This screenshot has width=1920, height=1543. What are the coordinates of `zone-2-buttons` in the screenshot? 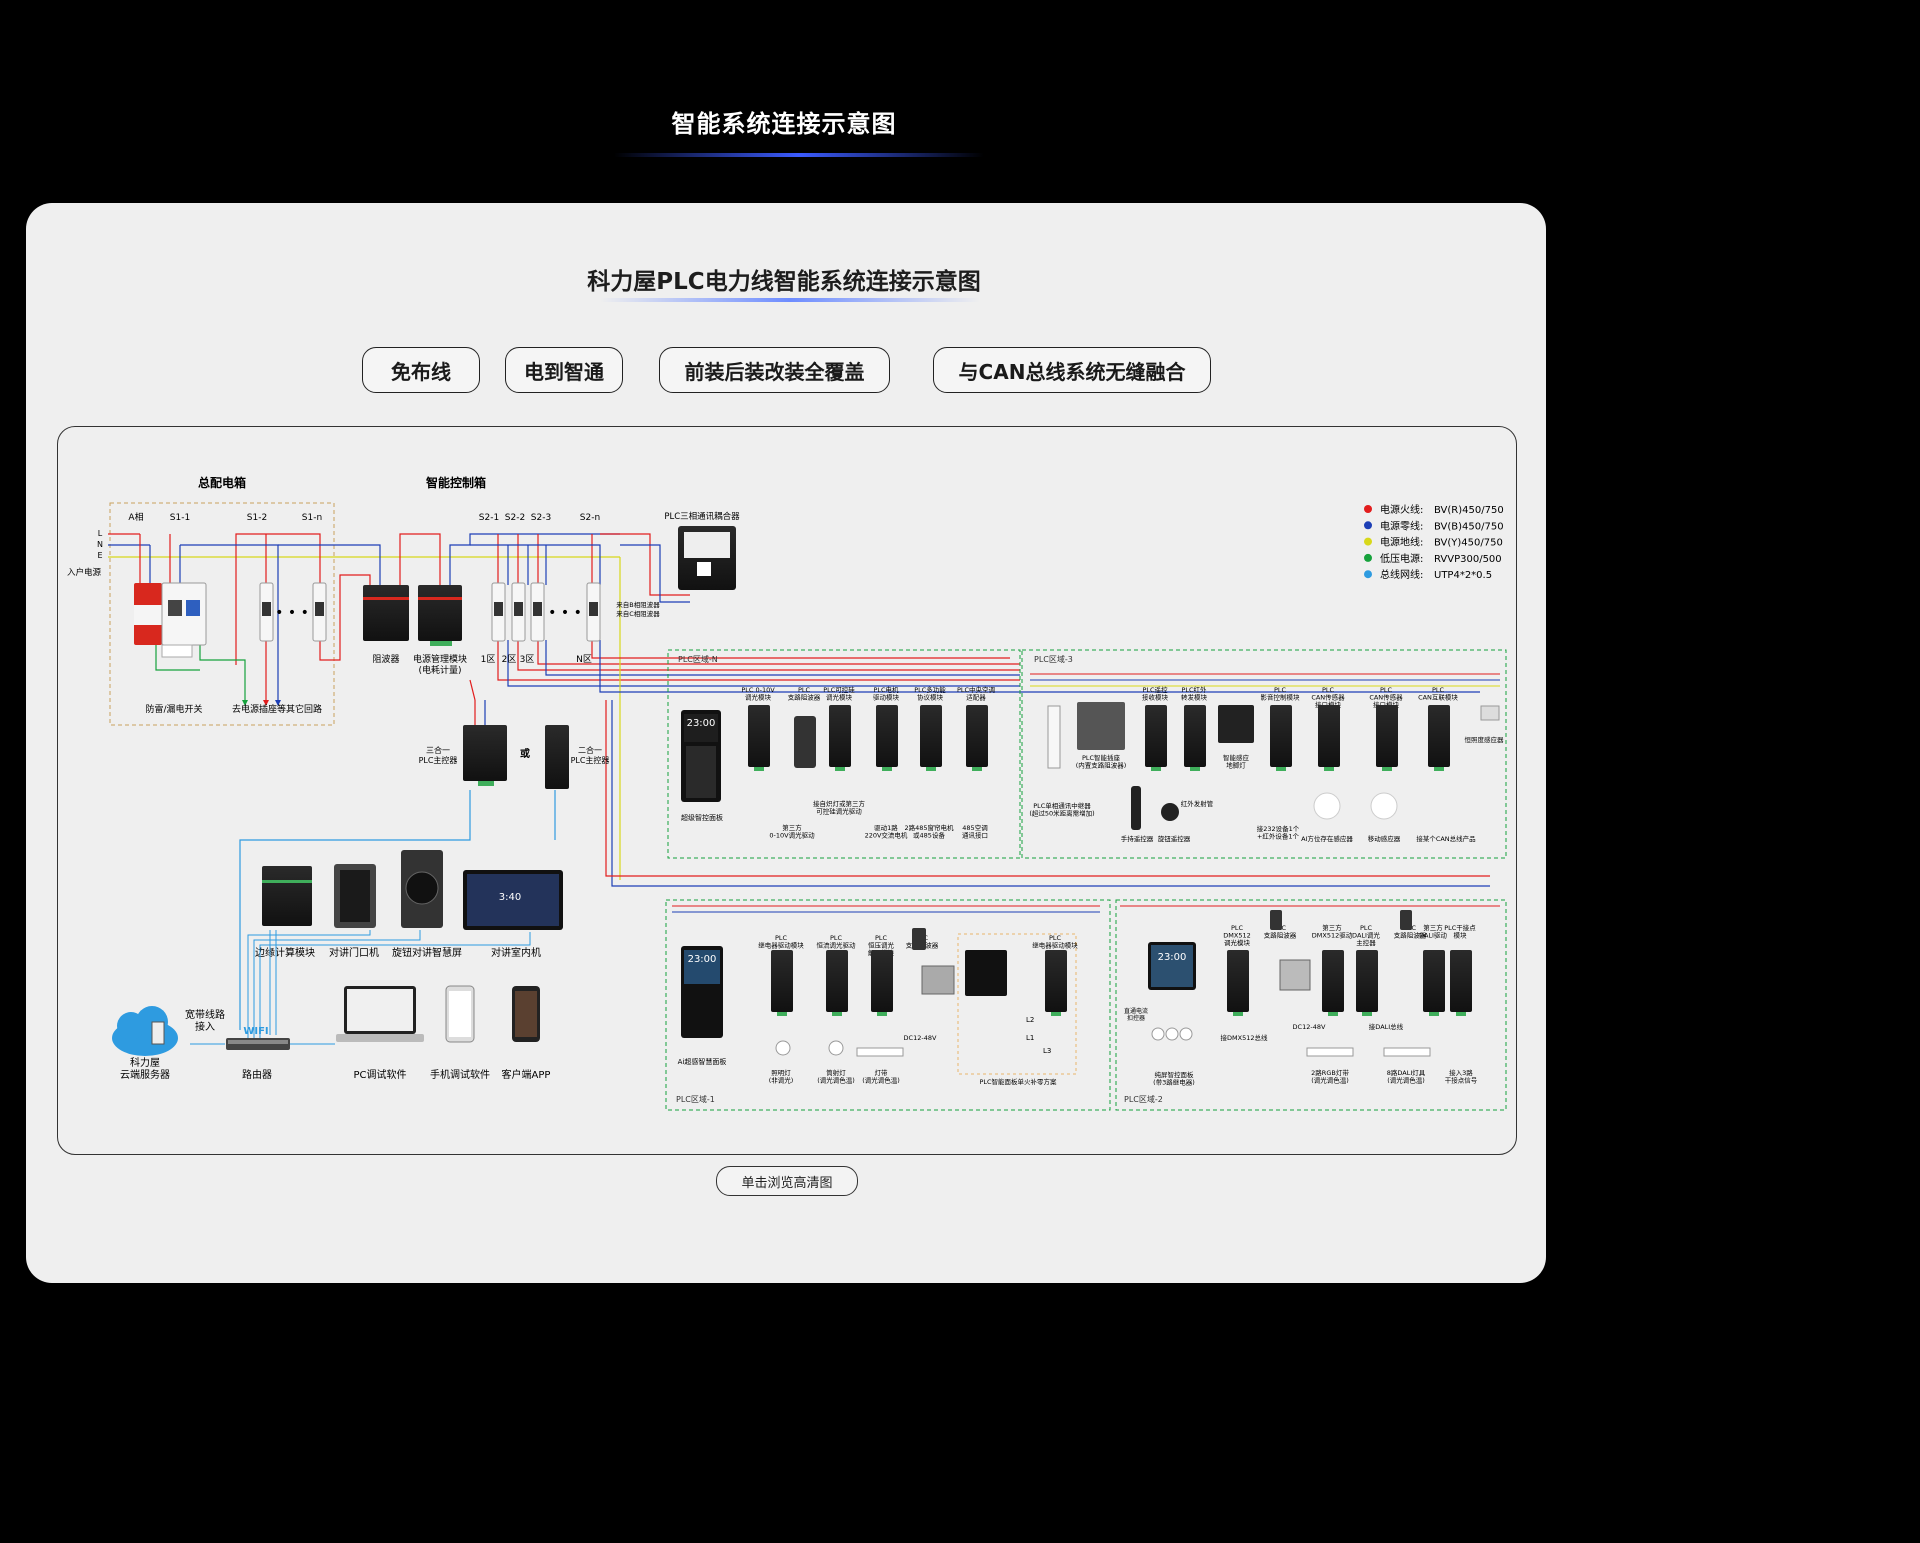 It's located at (1172, 1034).